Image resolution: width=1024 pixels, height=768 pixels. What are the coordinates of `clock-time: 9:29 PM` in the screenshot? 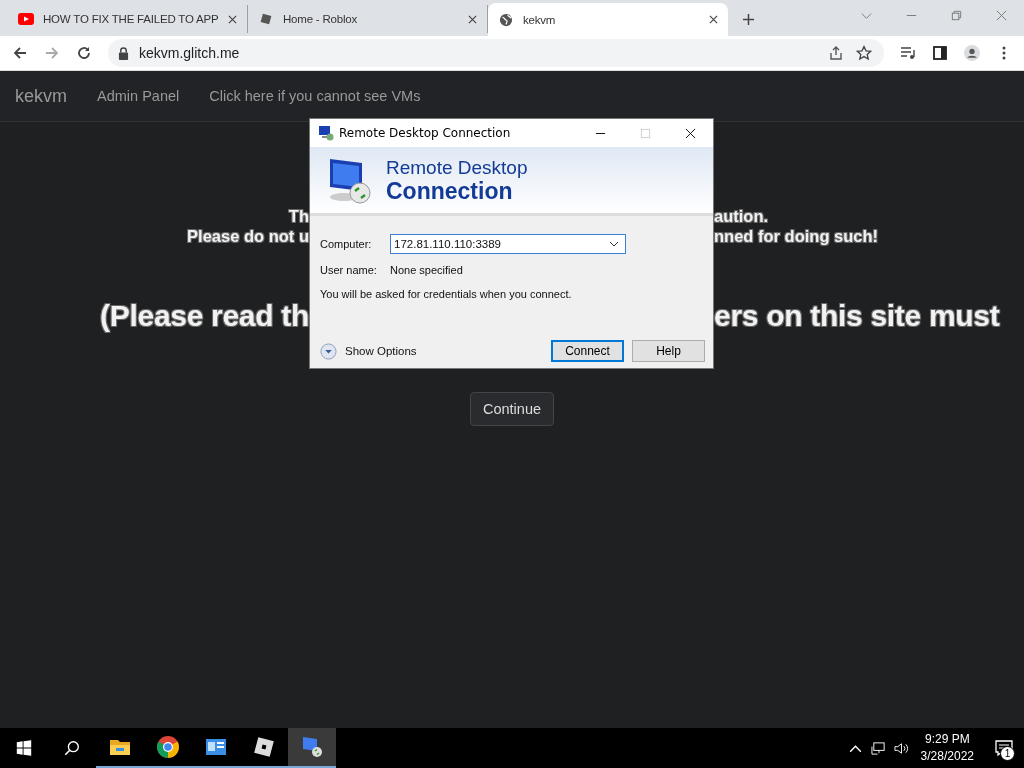 It's located at (947, 739).